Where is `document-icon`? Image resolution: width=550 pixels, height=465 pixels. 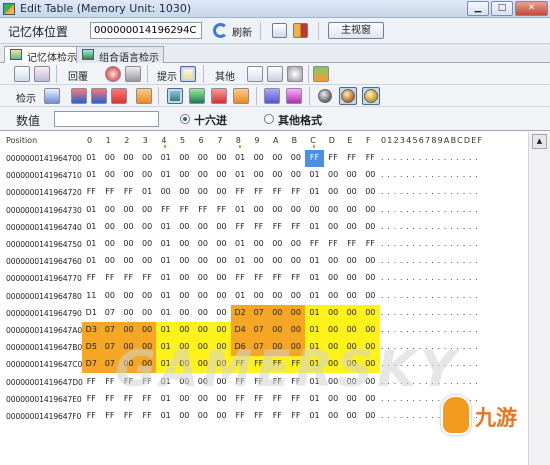
document-icon is located at coordinates (255, 74).